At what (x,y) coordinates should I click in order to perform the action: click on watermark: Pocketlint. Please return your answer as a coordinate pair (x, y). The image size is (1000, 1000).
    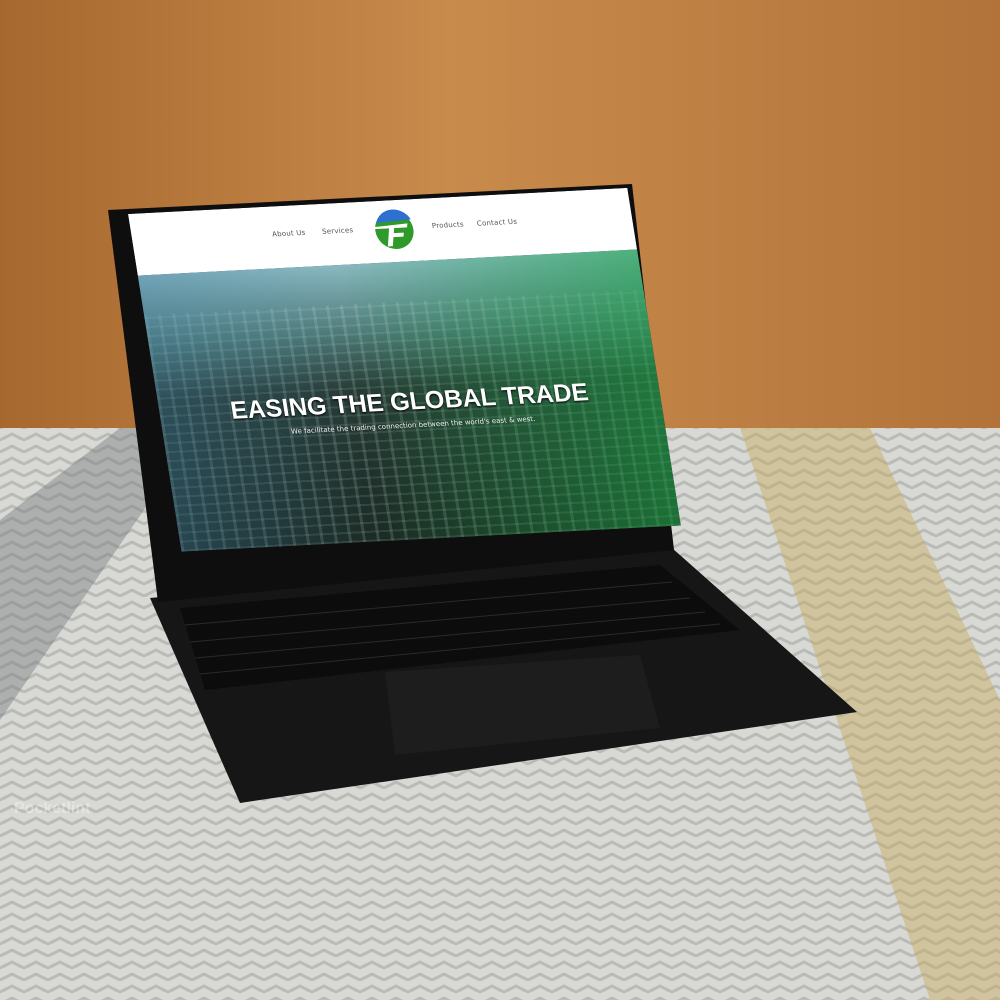
    Looking at the image, I should click on (52, 808).